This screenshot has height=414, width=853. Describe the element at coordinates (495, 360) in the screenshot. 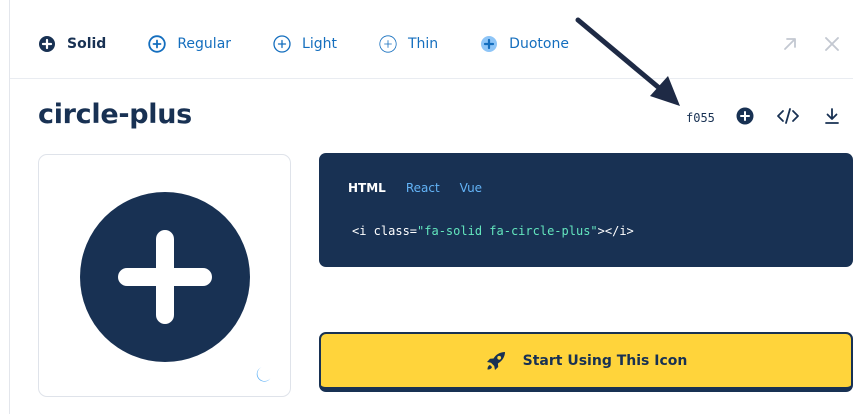

I see `rocket-icon` at that location.